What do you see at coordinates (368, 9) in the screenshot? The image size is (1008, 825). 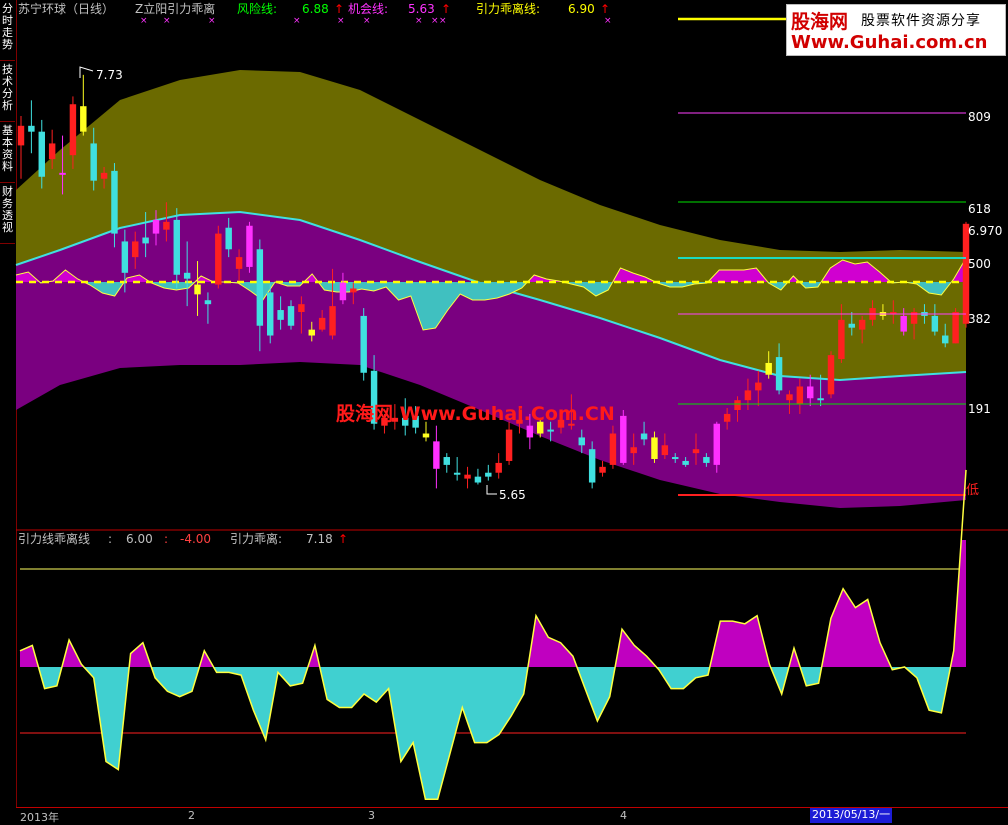 I see `opportunity-line-label: 机会线:` at bounding box center [368, 9].